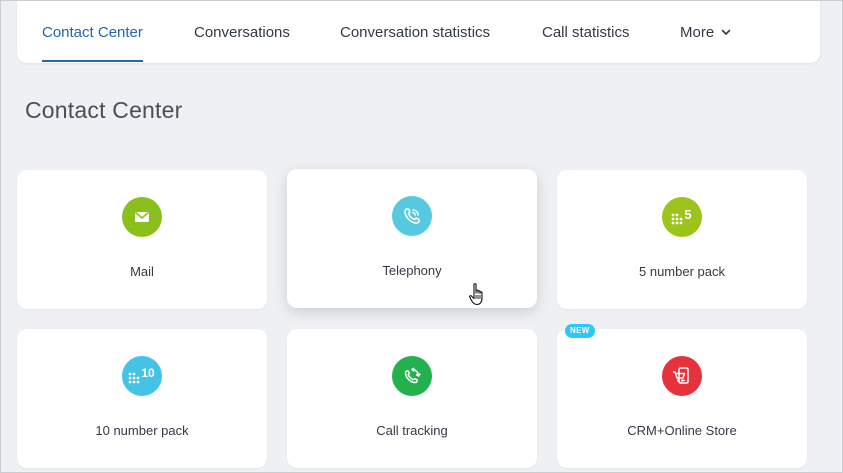 This screenshot has width=843, height=473. I want to click on svg-text: 5, so click(687, 214).